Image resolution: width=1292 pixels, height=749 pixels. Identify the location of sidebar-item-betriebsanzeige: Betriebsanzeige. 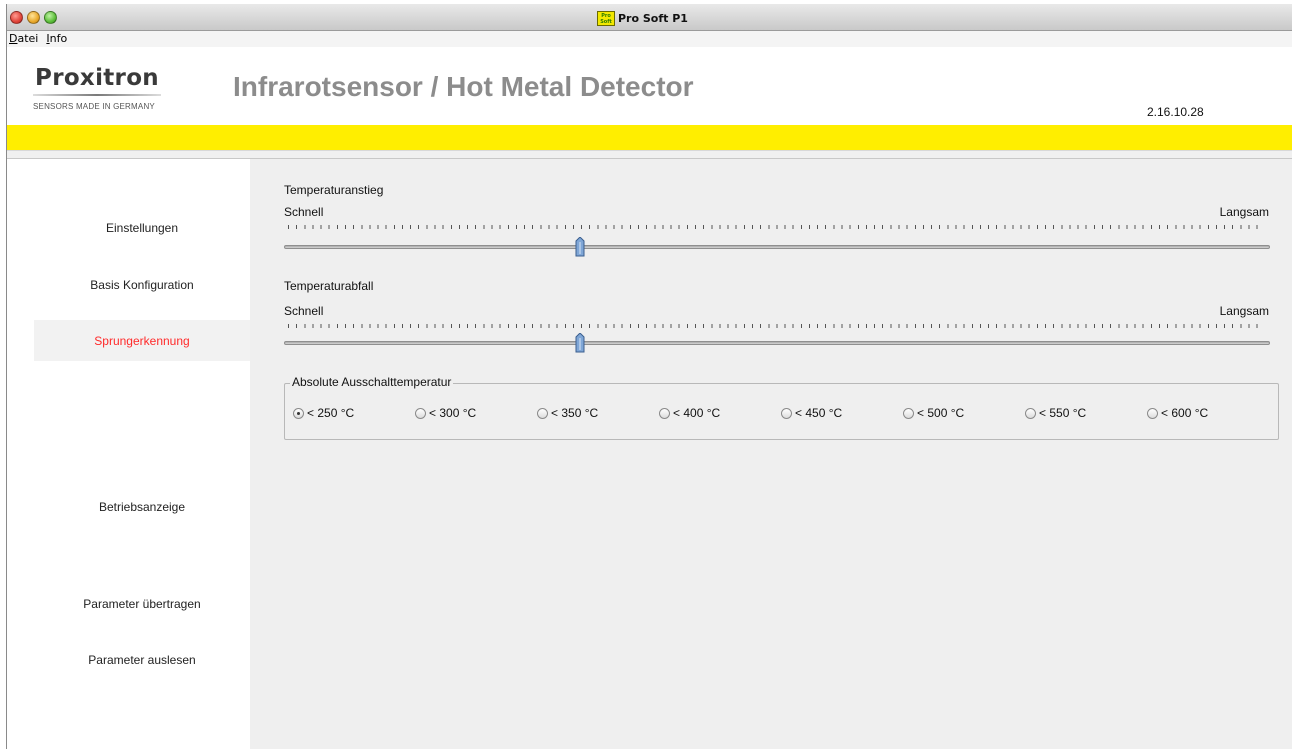
(142, 506).